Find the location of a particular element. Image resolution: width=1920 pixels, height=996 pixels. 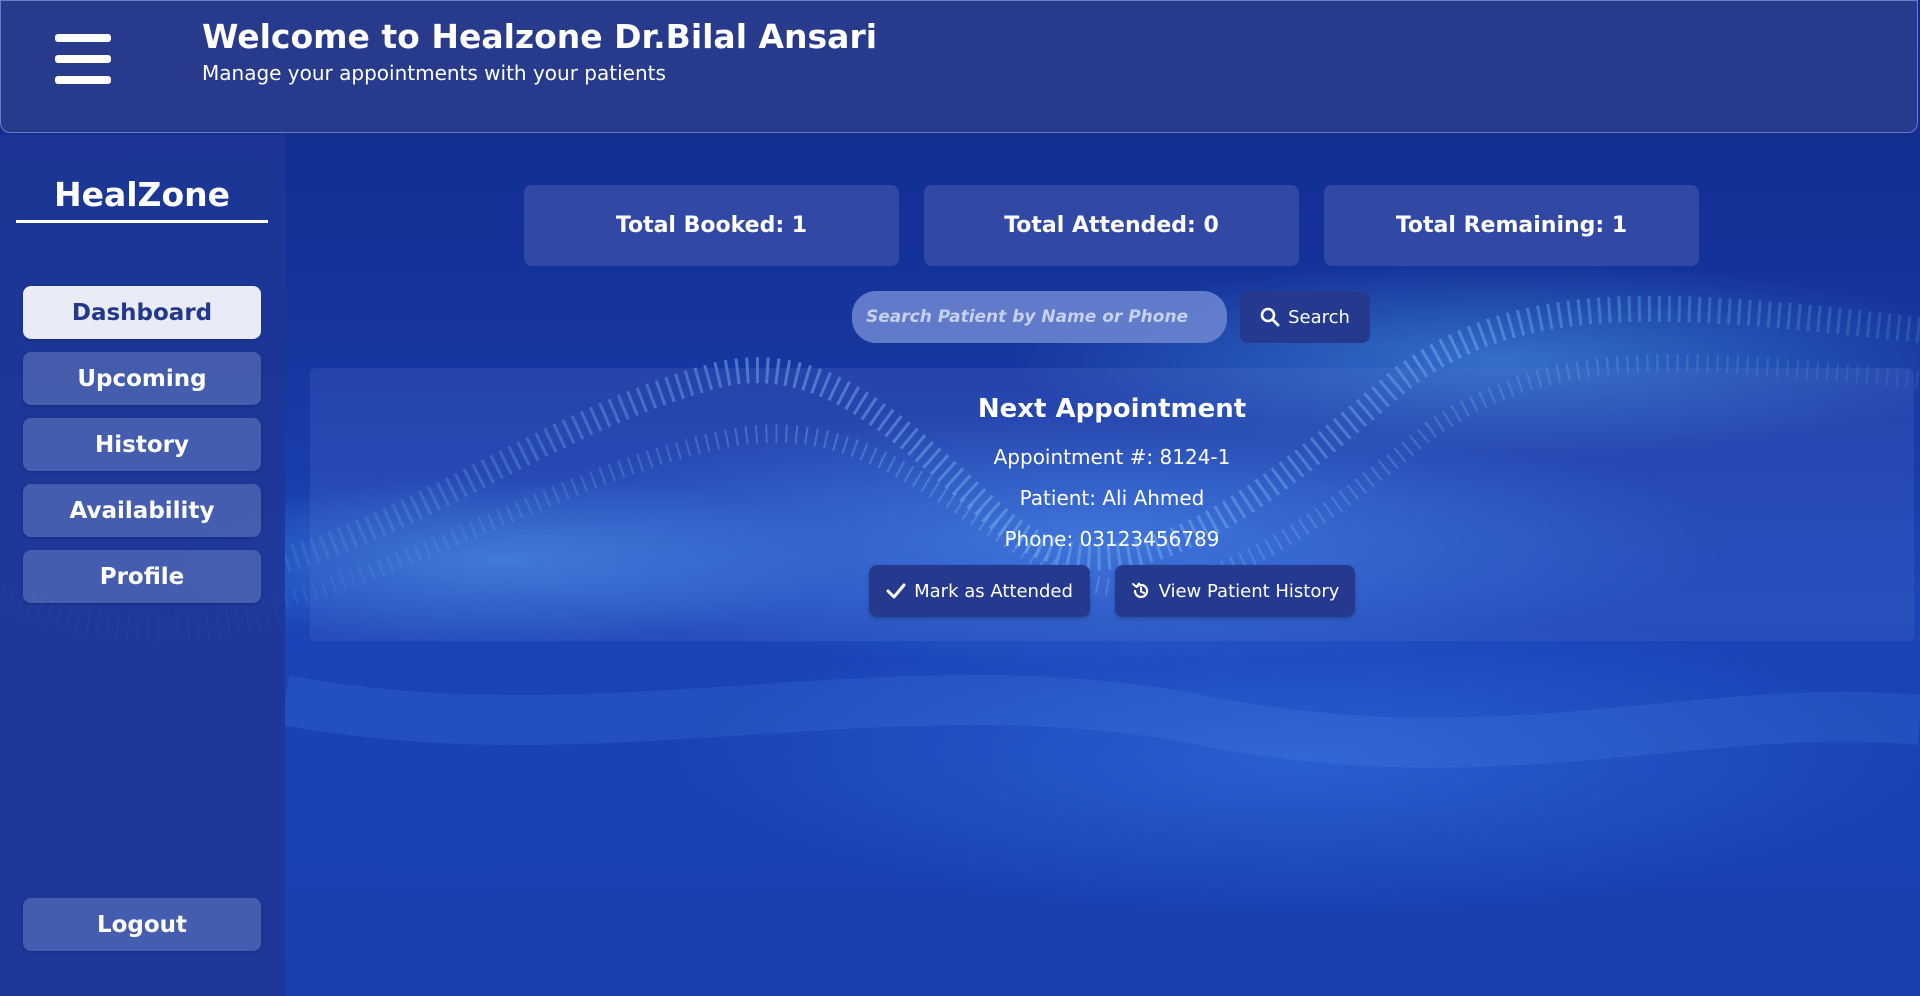

search-button-label: Search is located at coordinates (1319, 317).